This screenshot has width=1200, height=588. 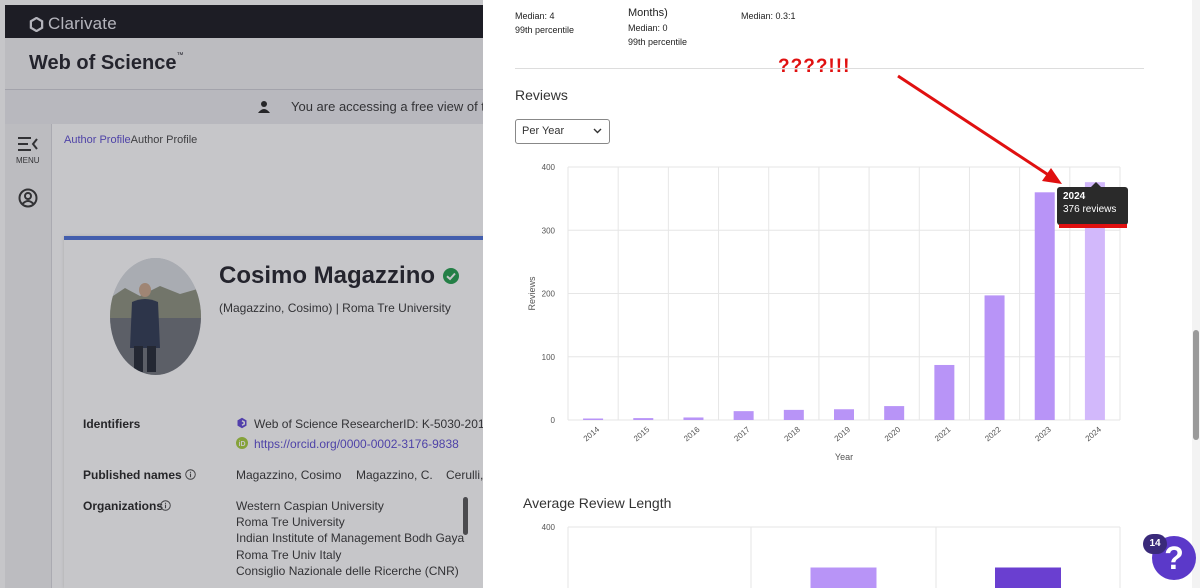 What do you see at coordinates (844, 457) in the screenshot?
I see `x-axis-label: Year` at bounding box center [844, 457].